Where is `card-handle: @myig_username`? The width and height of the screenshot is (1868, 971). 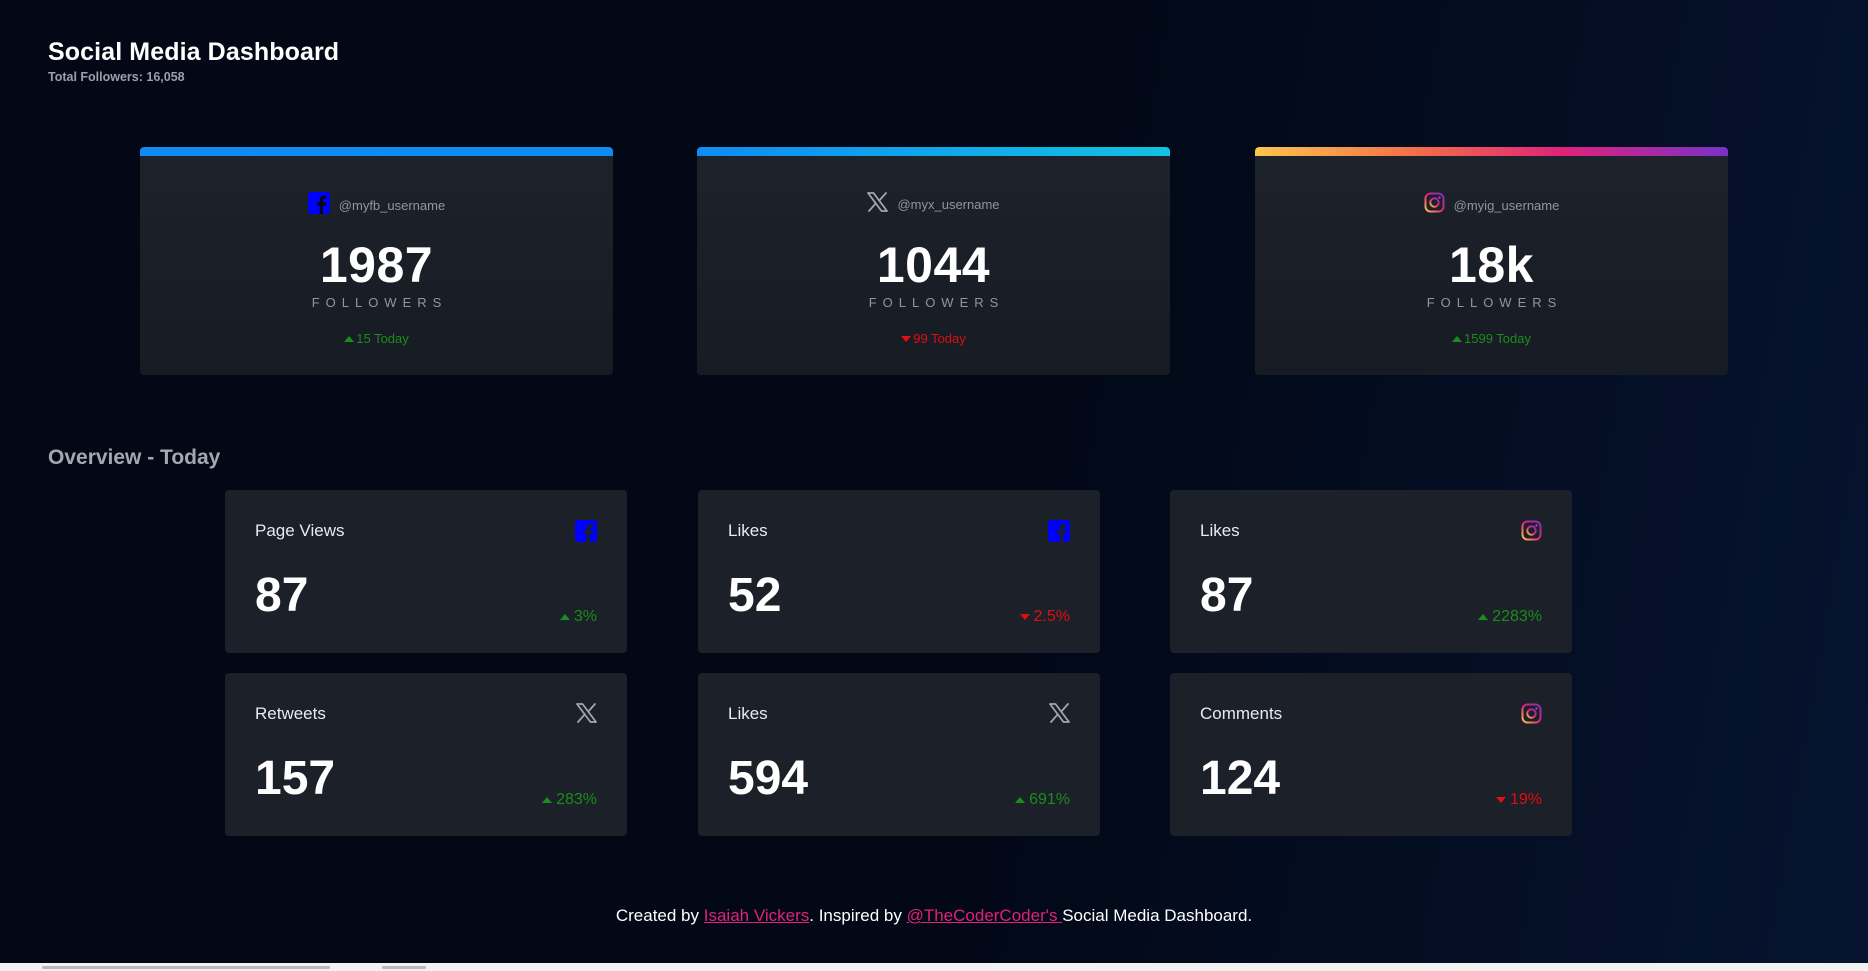
card-handle: @myig_username is located at coordinates (1507, 205).